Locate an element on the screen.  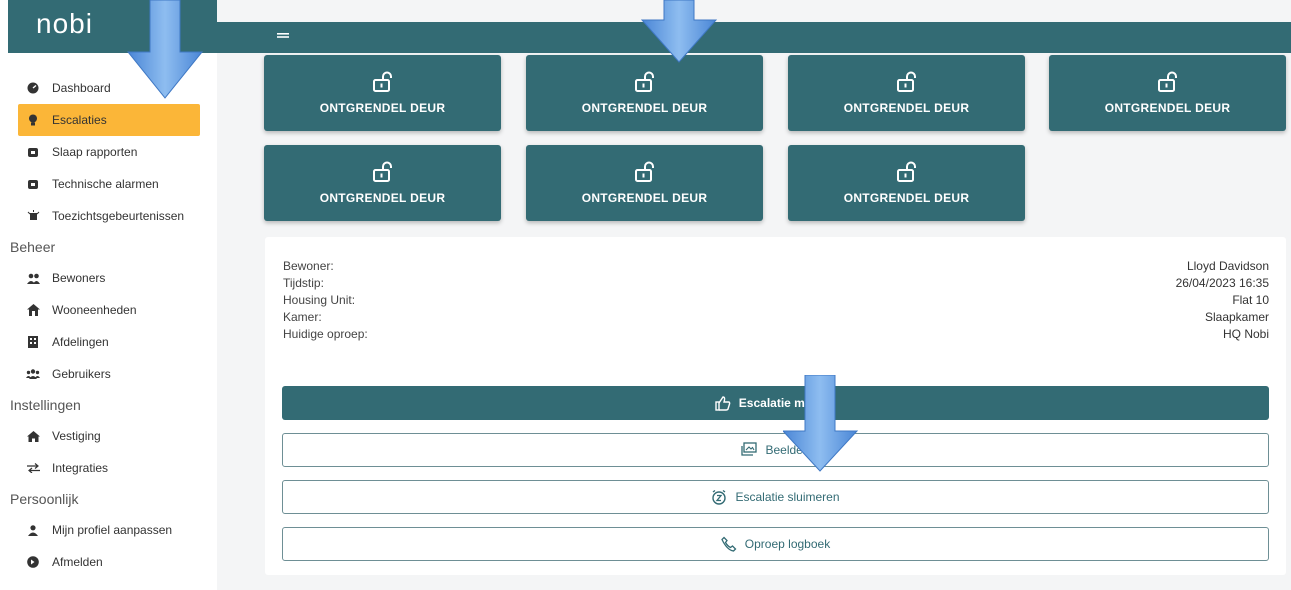
phone-icon is located at coordinates (729, 544).